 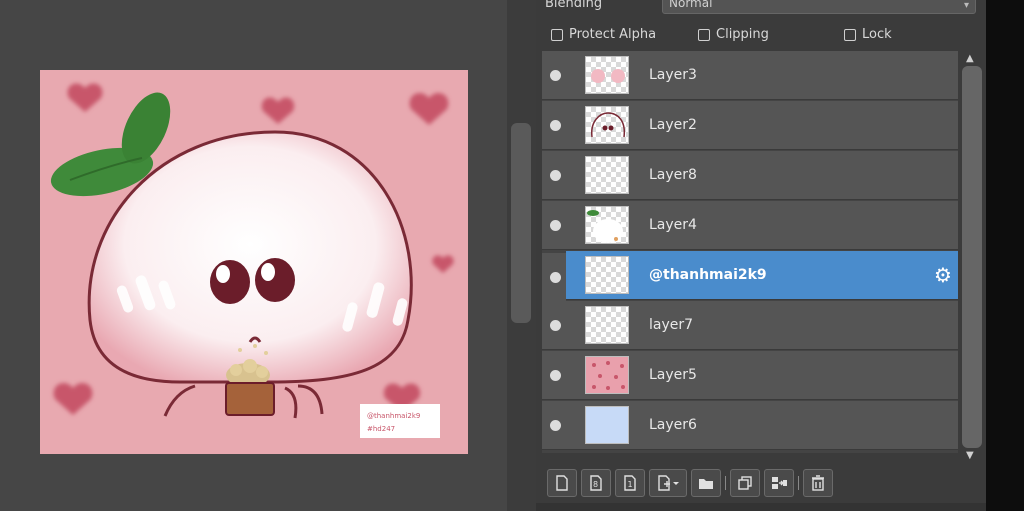 I want to click on layer-row: Layer5, so click(x=750, y=375).